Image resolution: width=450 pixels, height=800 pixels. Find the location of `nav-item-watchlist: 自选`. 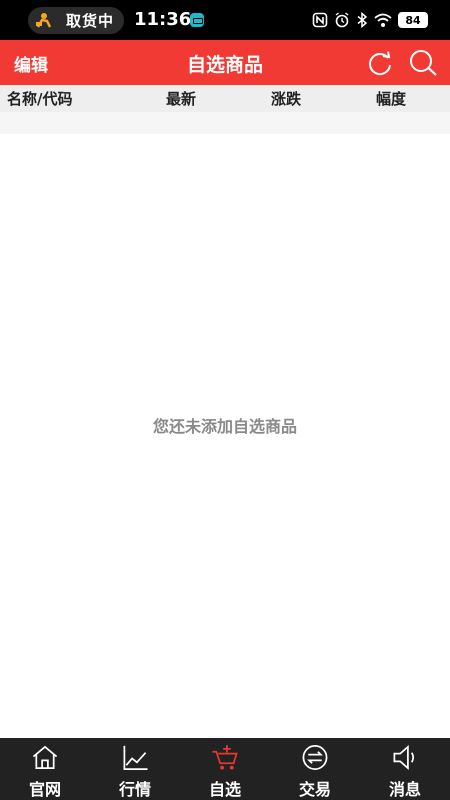

nav-item-watchlist: 自选 is located at coordinates (225, 769).